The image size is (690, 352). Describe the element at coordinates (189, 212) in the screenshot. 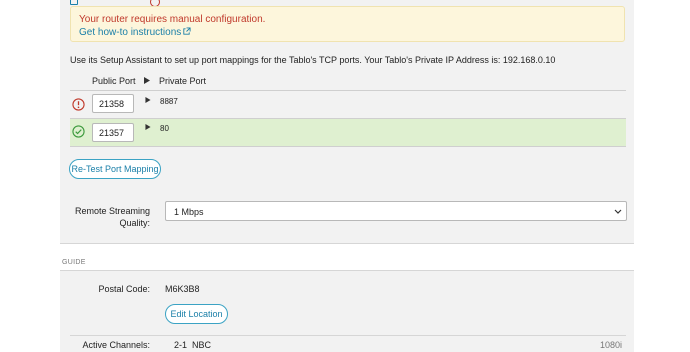

I see `streaming-quality-value: 1 Mbps` at that location.